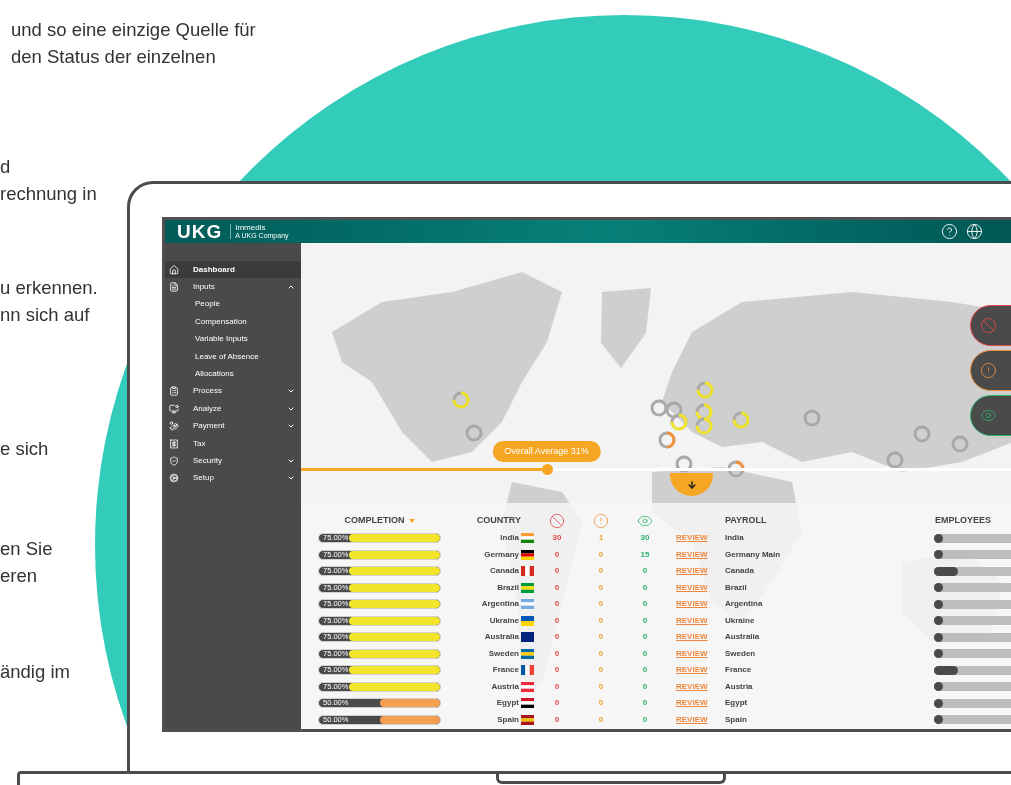 The width and height of the screenshot is (1011, 785). What do you see at coordinates (498, 520) in the screenshot?
I see `column-header: COUNTRY` at bounding box center [498, 520].